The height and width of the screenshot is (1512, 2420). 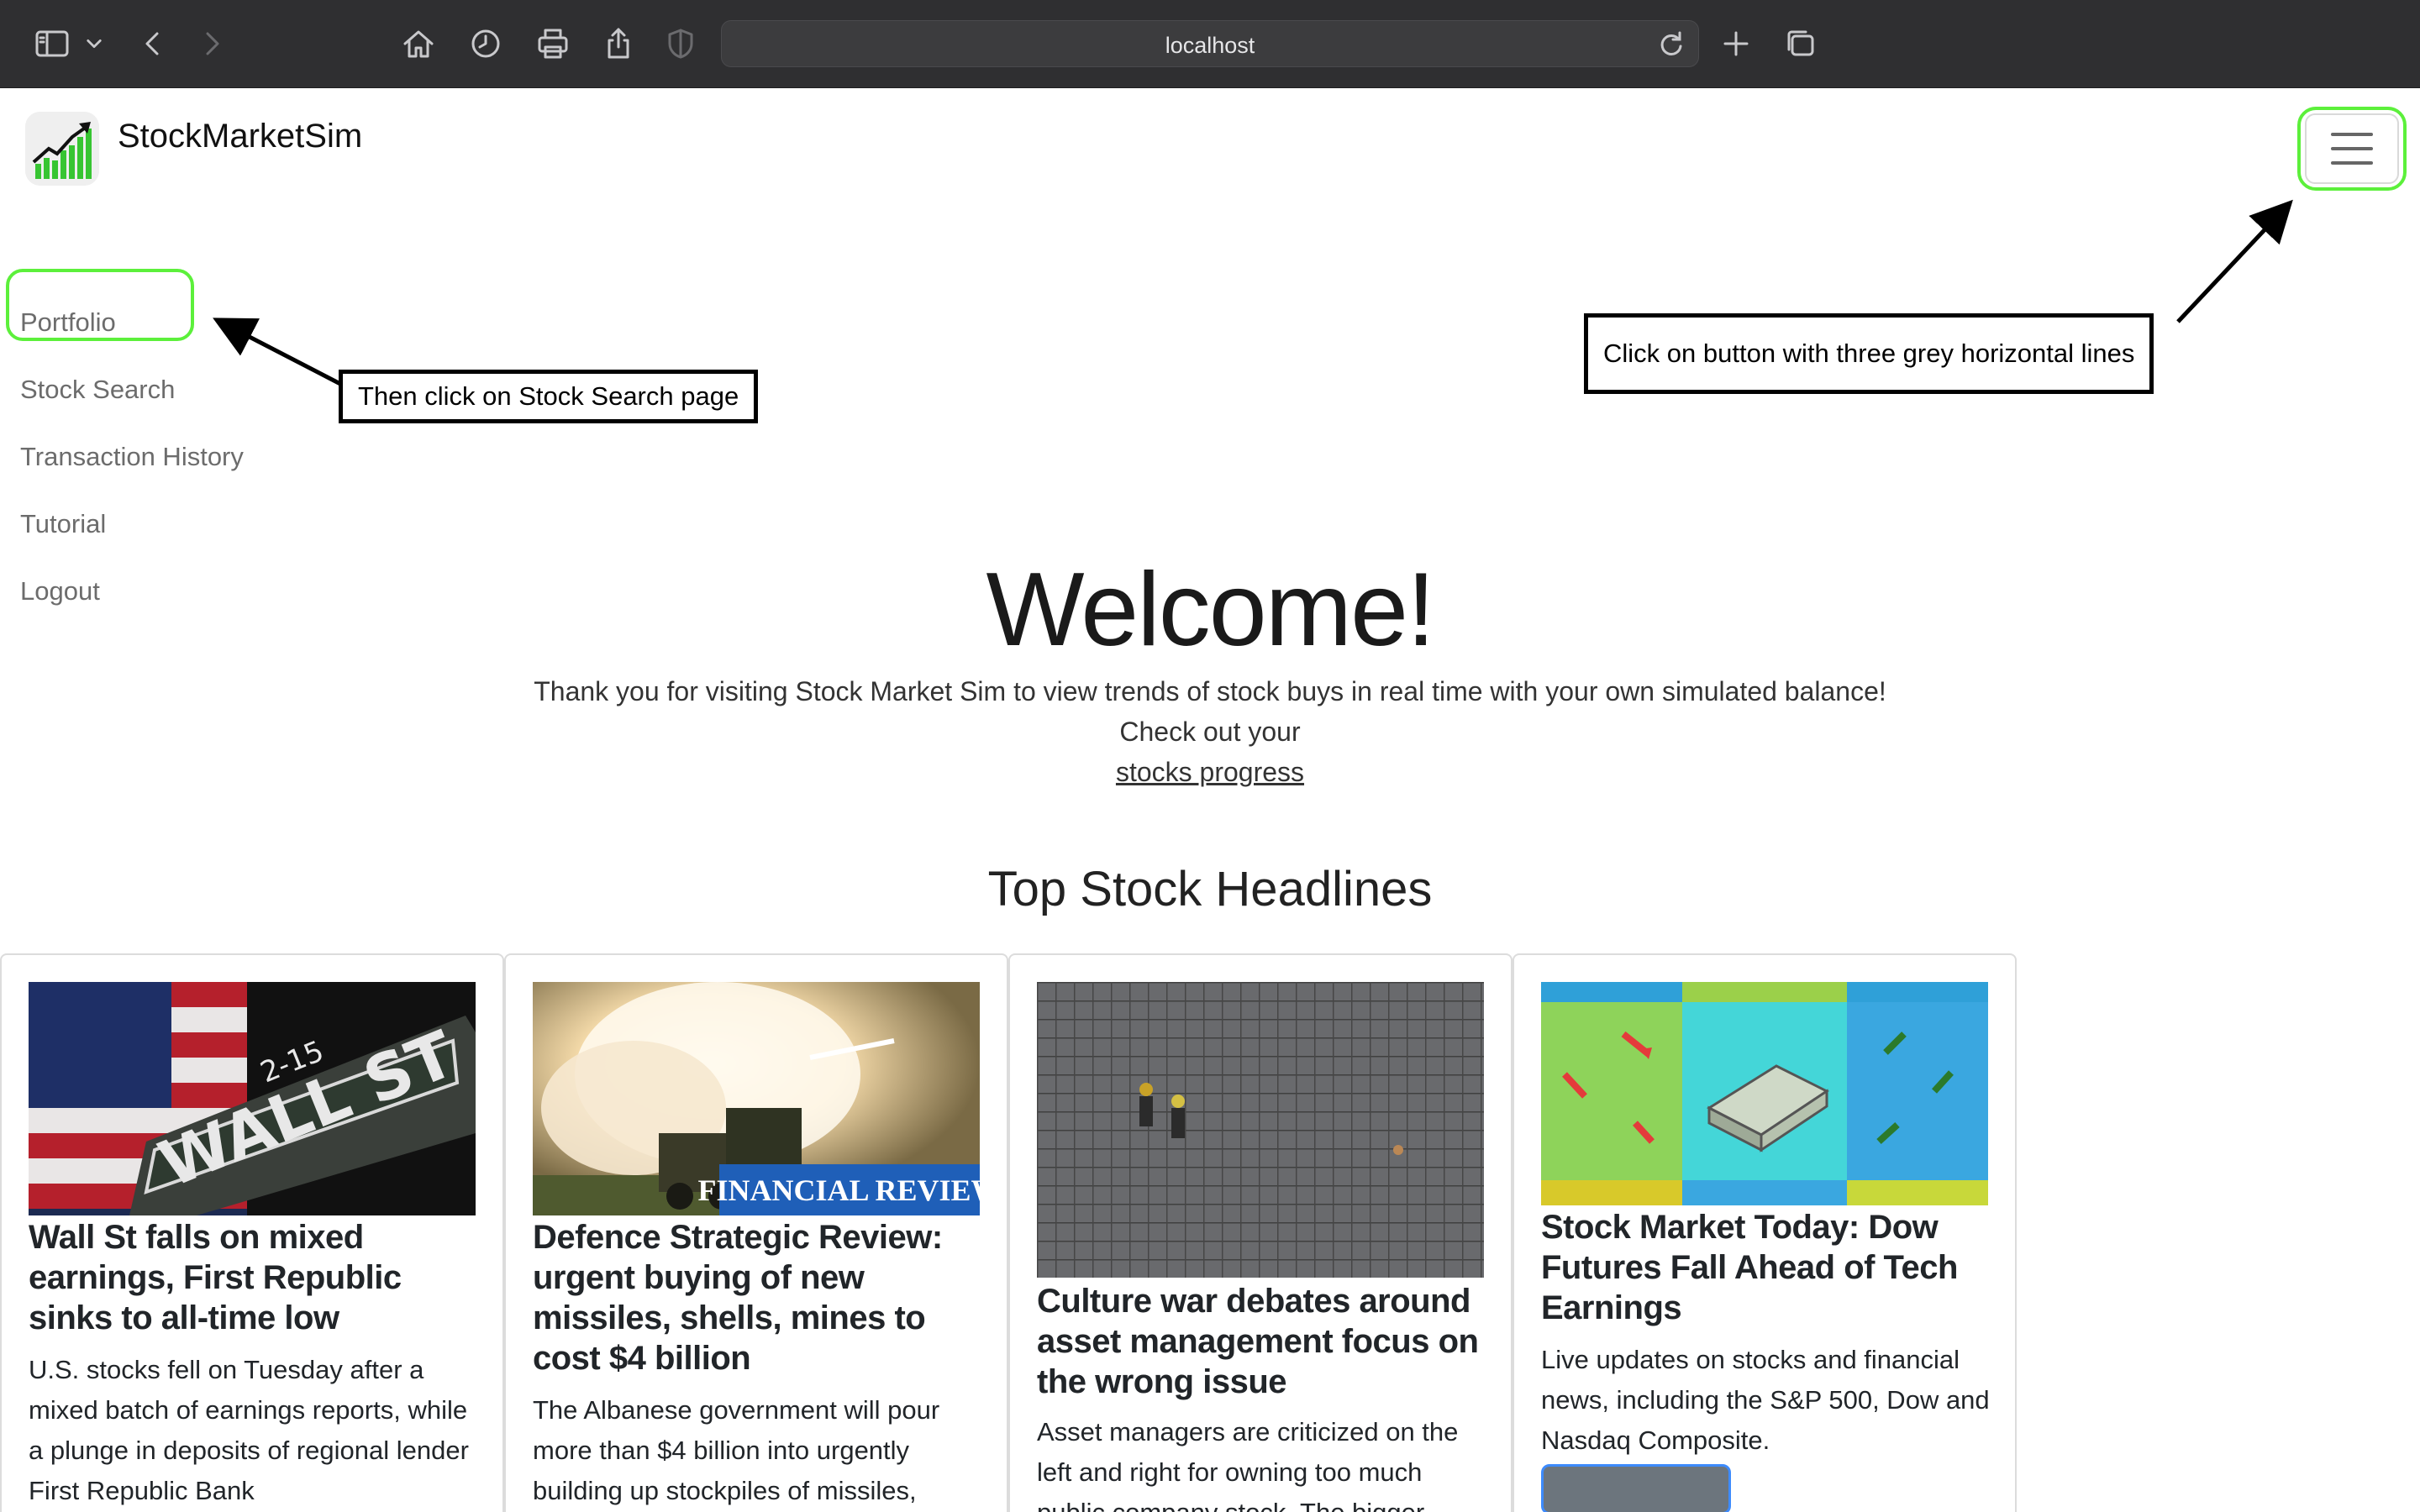 I want to click on read-article-button, so click(x=1636, y=1488).